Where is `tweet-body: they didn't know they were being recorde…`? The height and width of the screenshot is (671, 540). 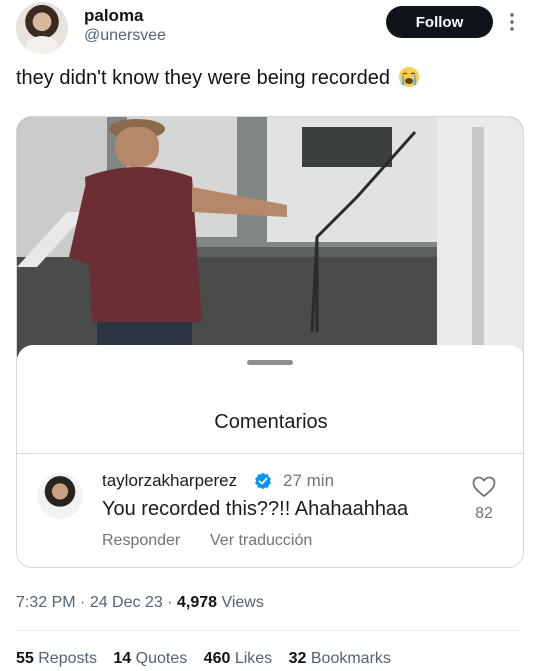 tweet-body: they didn't know they were being recorde… is located at coordinates (203, 78).